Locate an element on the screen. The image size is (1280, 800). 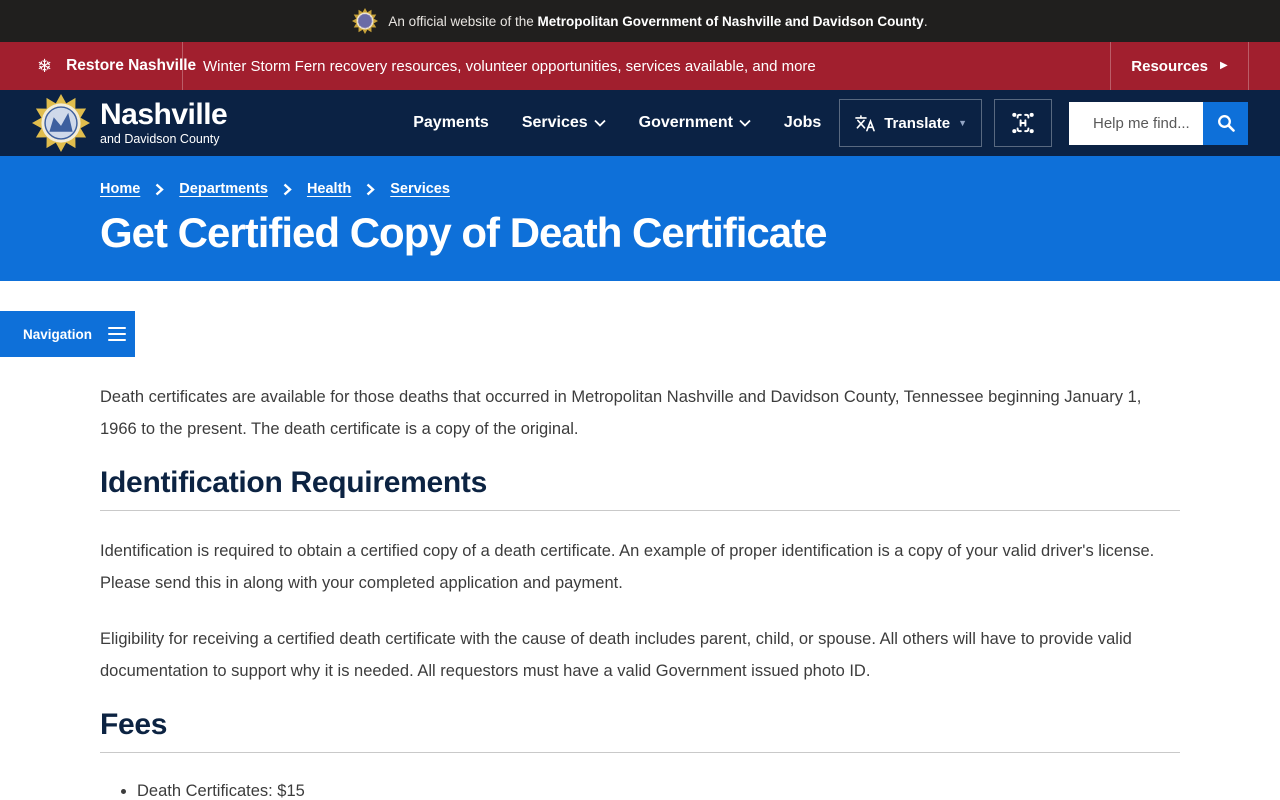
navigation-label: Navigation is located at coordinates (58, 334).